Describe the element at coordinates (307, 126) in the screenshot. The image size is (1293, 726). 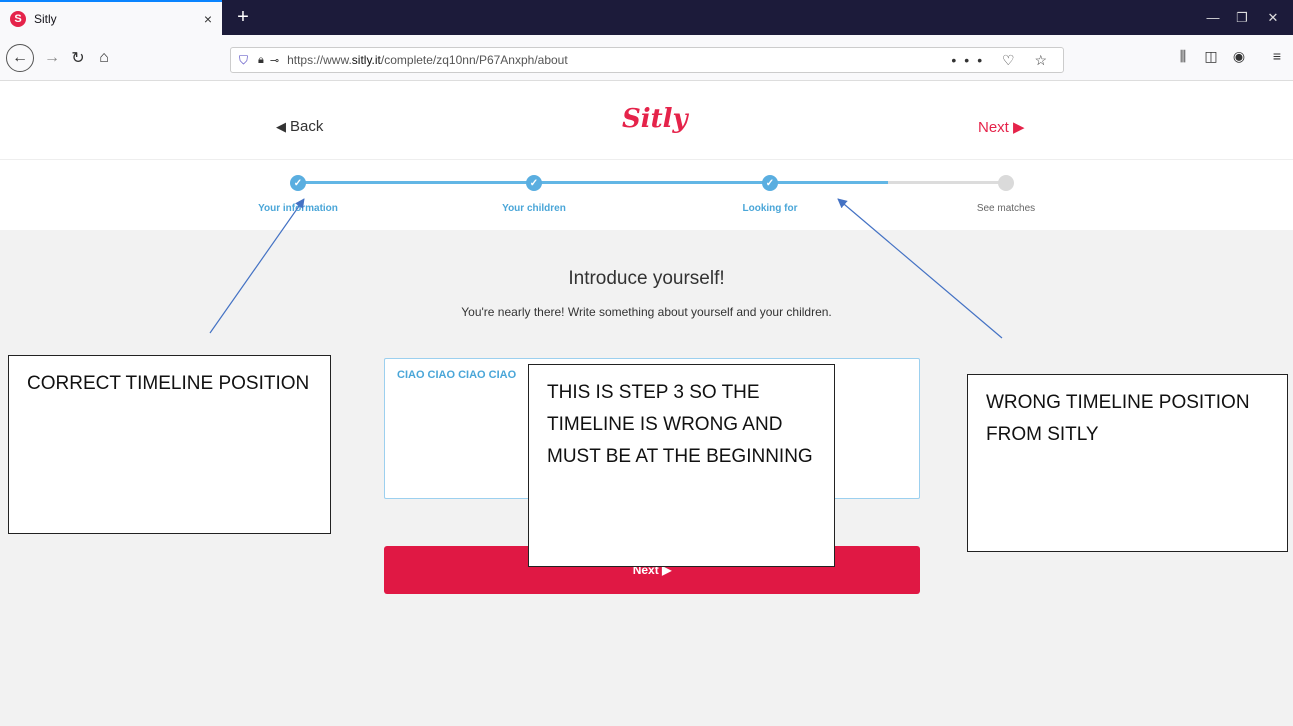
I see `back-label: Back` at that location.